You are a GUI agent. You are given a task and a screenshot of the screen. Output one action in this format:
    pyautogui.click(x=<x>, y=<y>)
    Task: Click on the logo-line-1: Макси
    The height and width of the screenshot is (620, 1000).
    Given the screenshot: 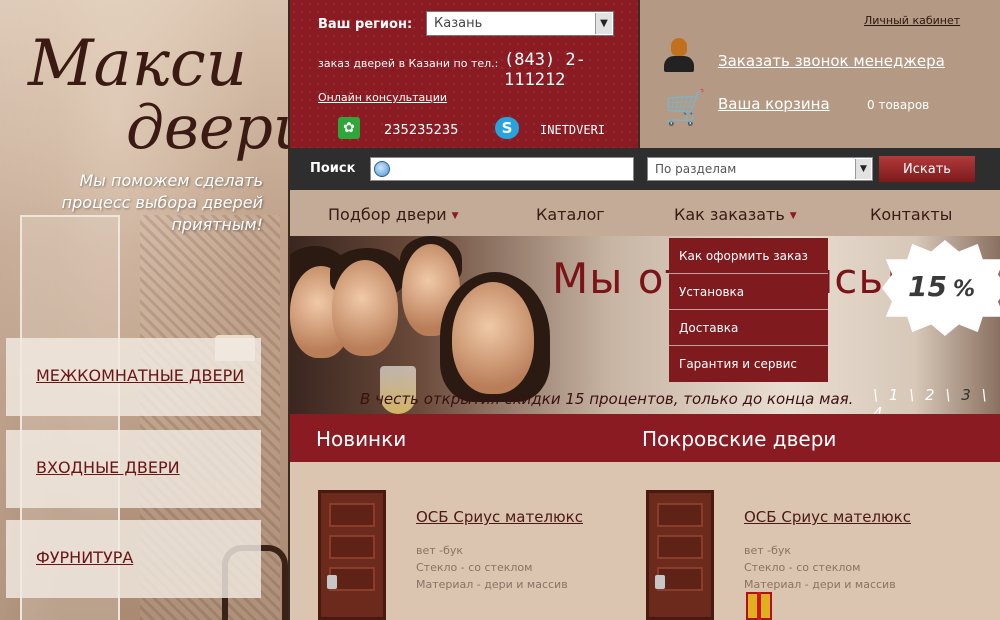 What is the action you would take?
    pyautogui.click(x=137, y=64)
    